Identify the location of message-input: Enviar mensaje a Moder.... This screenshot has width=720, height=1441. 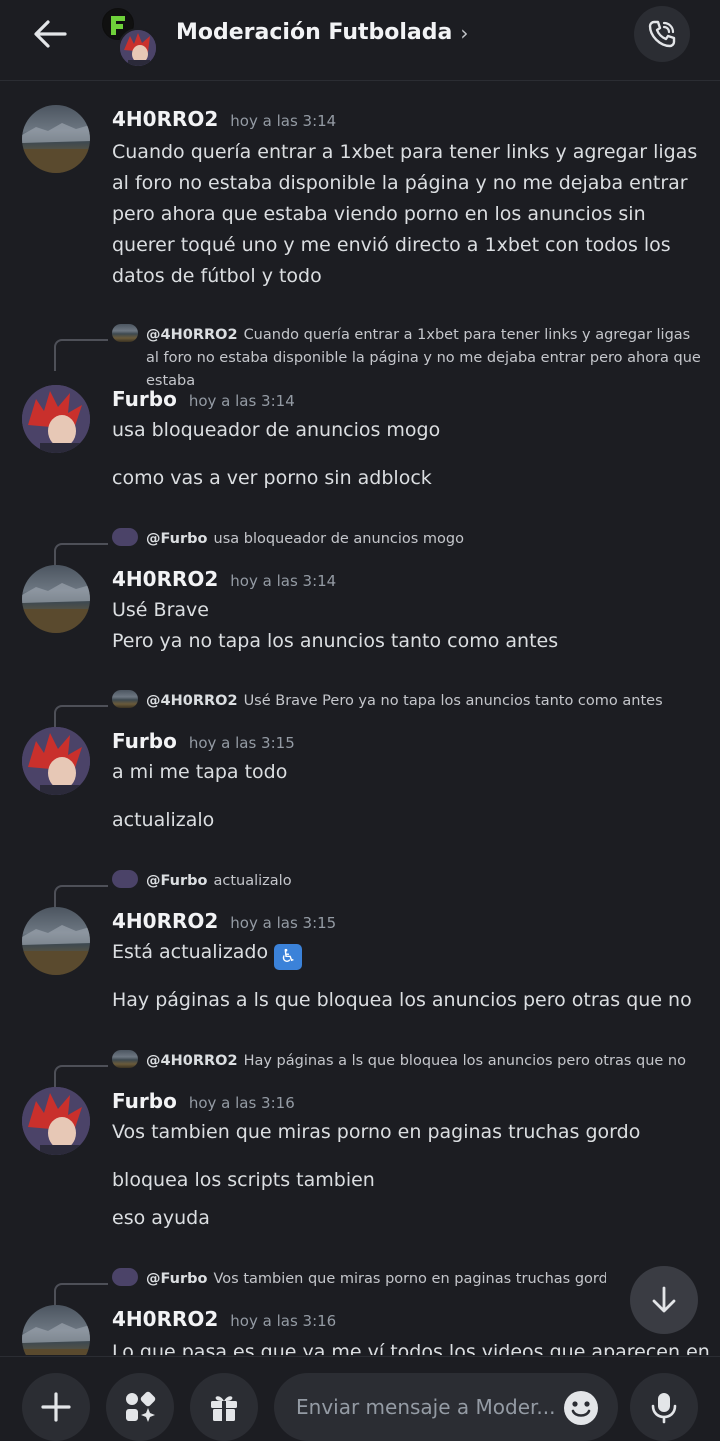
(446, 1407).